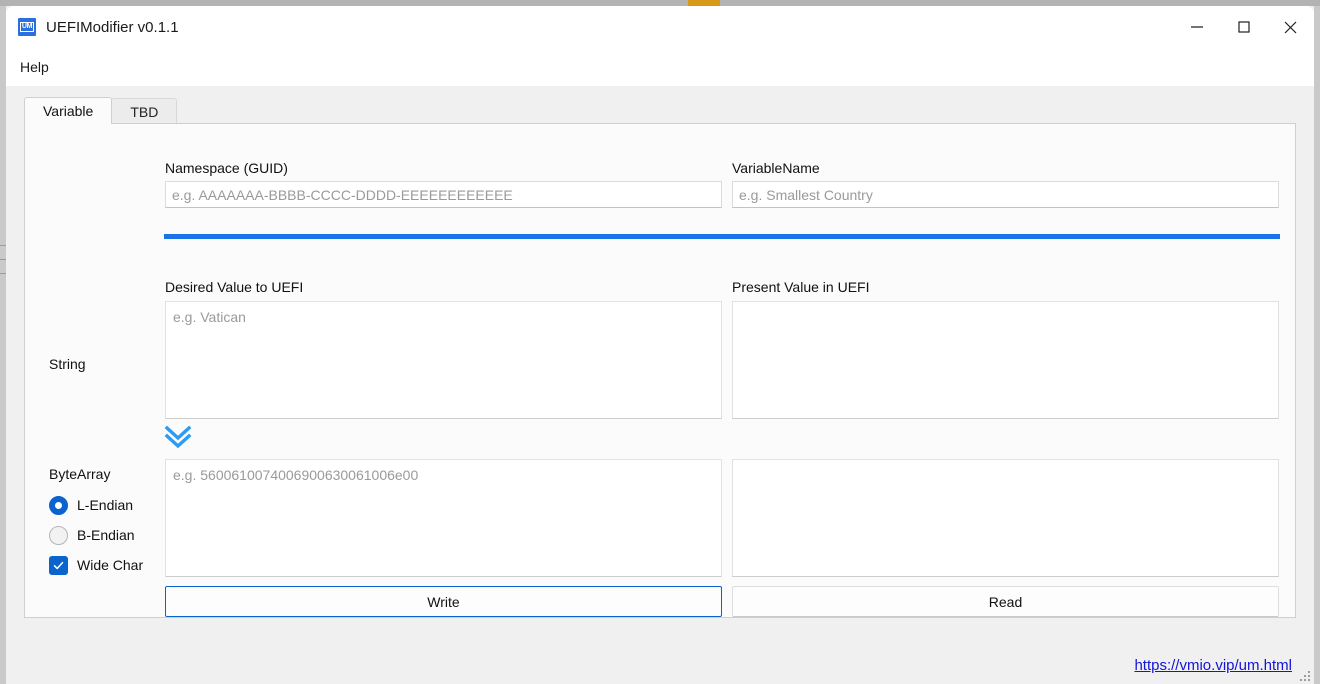 The image size is (1320, 684). What do you see at coordinates (80, 474) in the screenshot?
I see `bytearray-row-label: ByteArray` at bounding box center [80, 474].